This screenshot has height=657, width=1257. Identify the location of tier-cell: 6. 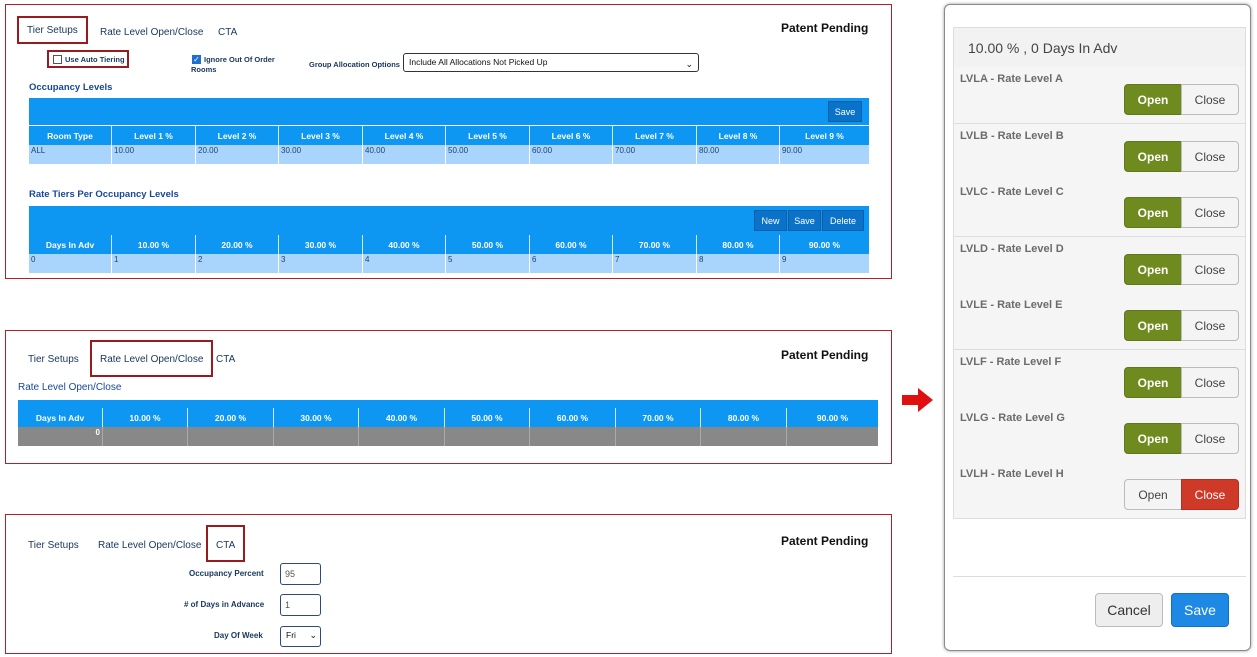
(571, 263).